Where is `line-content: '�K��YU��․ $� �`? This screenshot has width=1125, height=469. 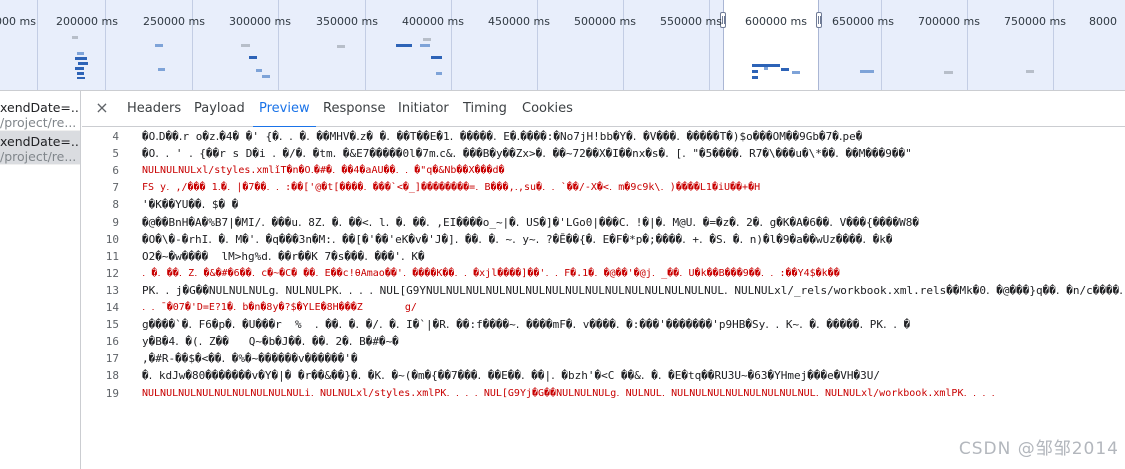
line-content: '�K��YU��․ $� � is located at coordinates (190, 205).